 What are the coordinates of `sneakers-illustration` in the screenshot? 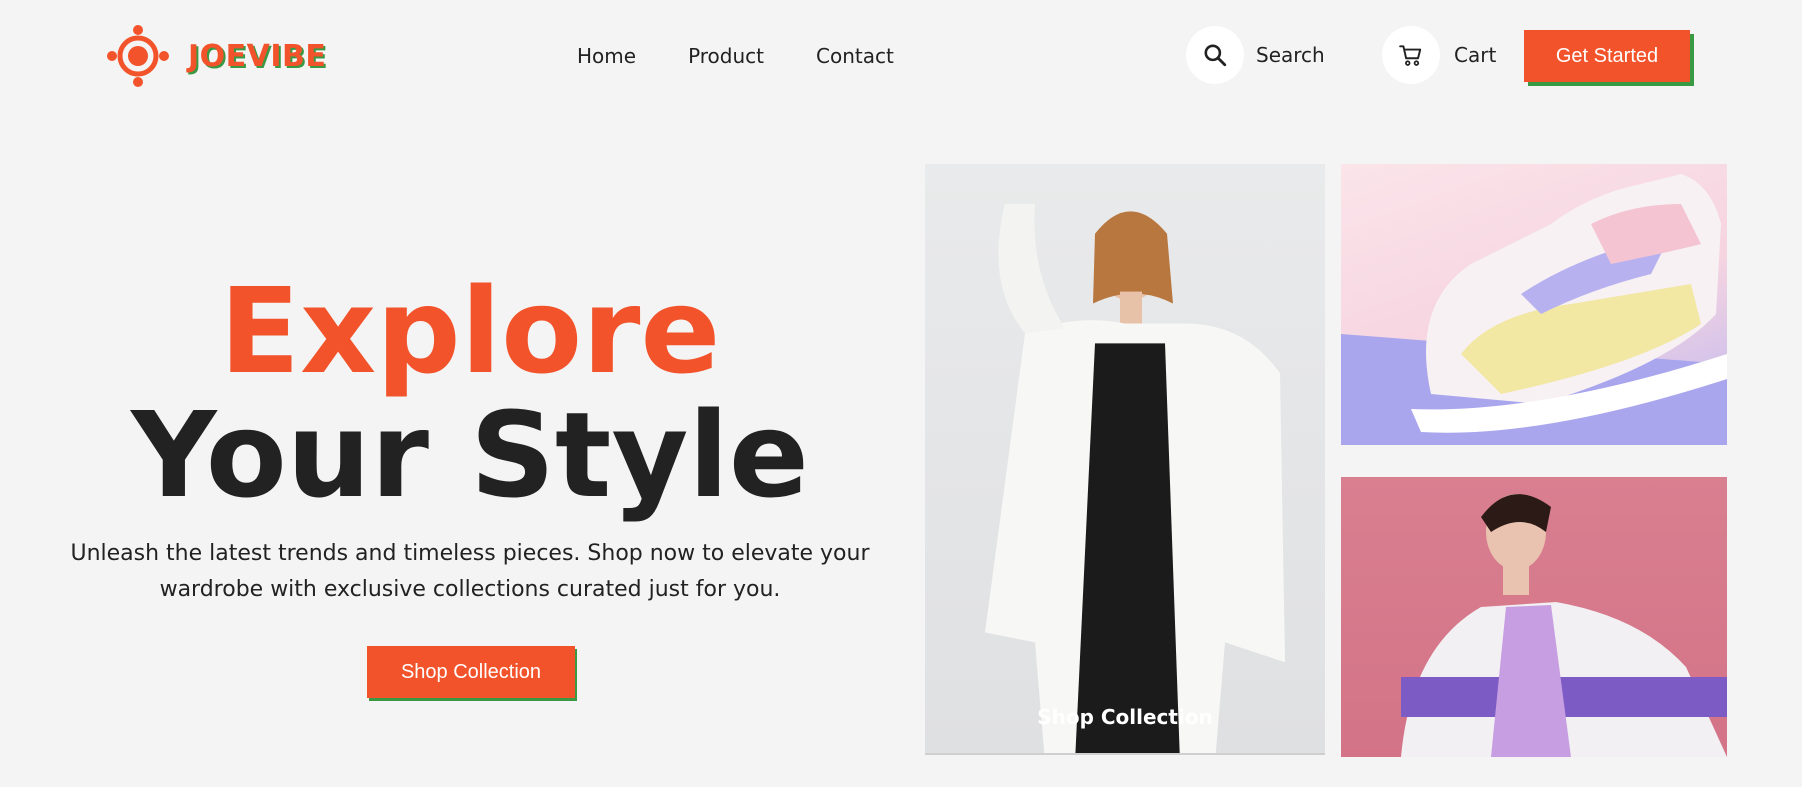 It's located at (1534, 309).